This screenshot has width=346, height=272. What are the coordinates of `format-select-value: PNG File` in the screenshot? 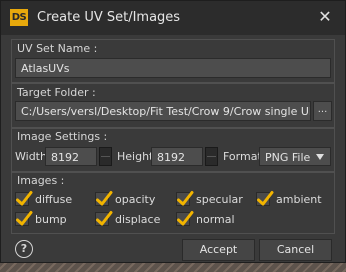 It's located at (288, 157).